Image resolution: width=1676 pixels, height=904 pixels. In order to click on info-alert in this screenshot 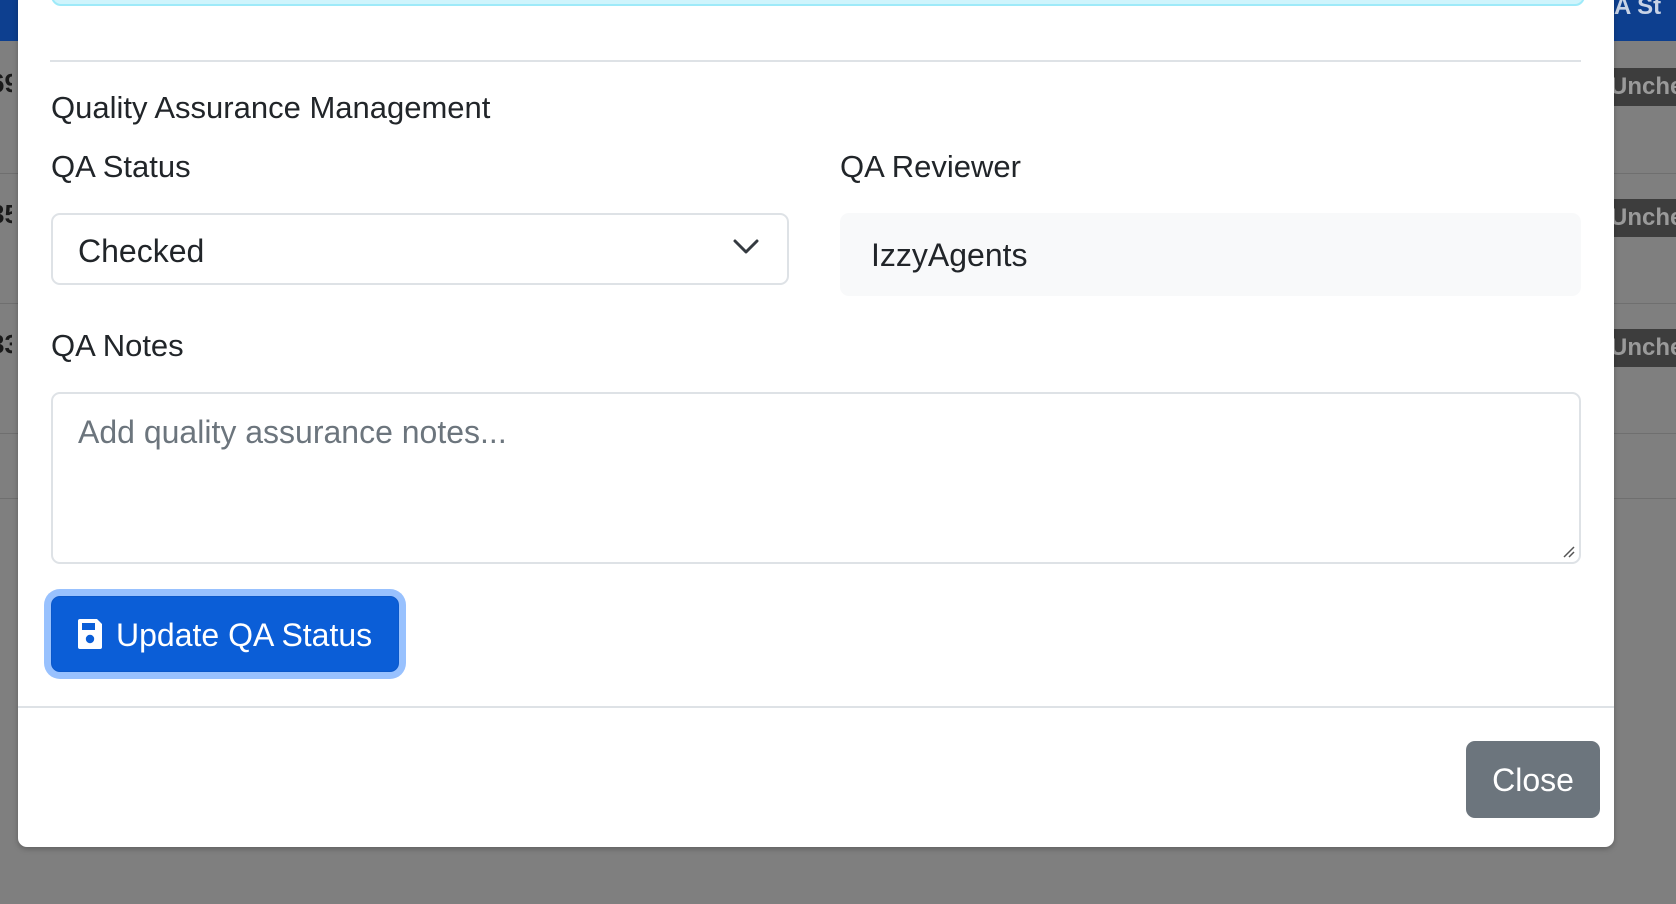, I will do `click(818, 3)`.